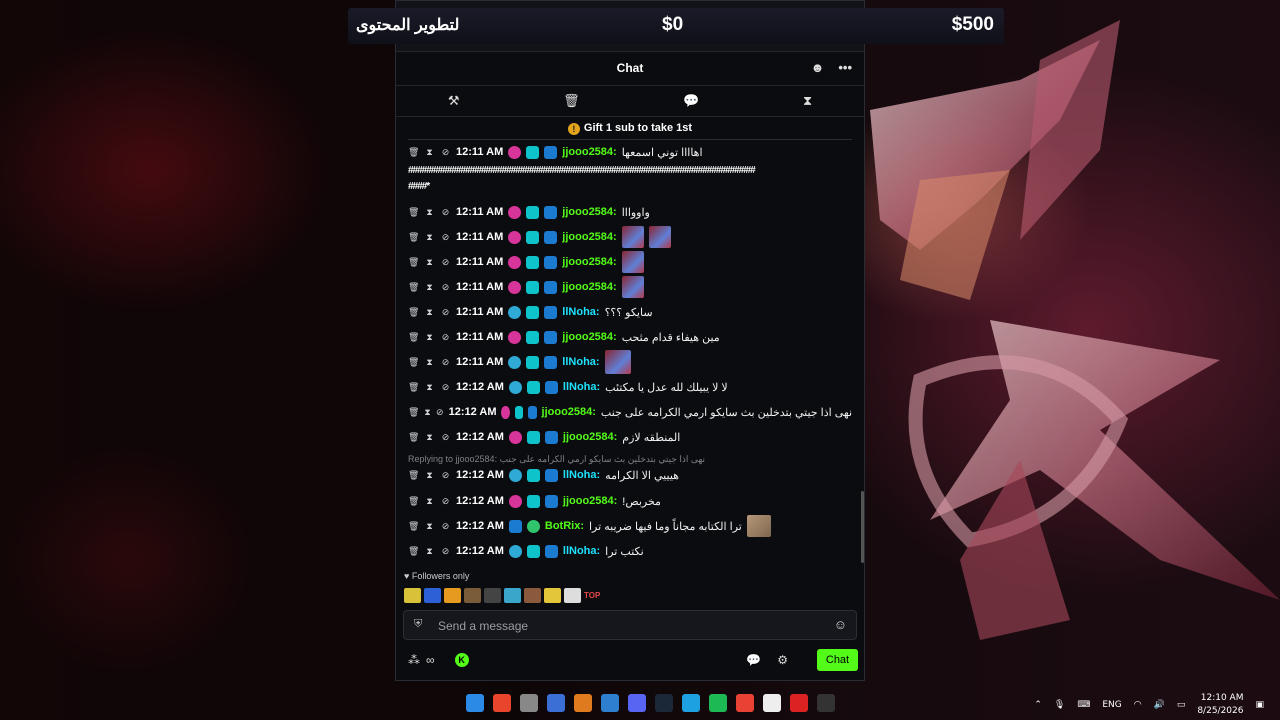 The width and height of the screenshot is (1280, 720). What do you see at coordinates (837, 660) in the screenshot?
I see `send-chat-button: Chat` at bounding box center [837, 660].